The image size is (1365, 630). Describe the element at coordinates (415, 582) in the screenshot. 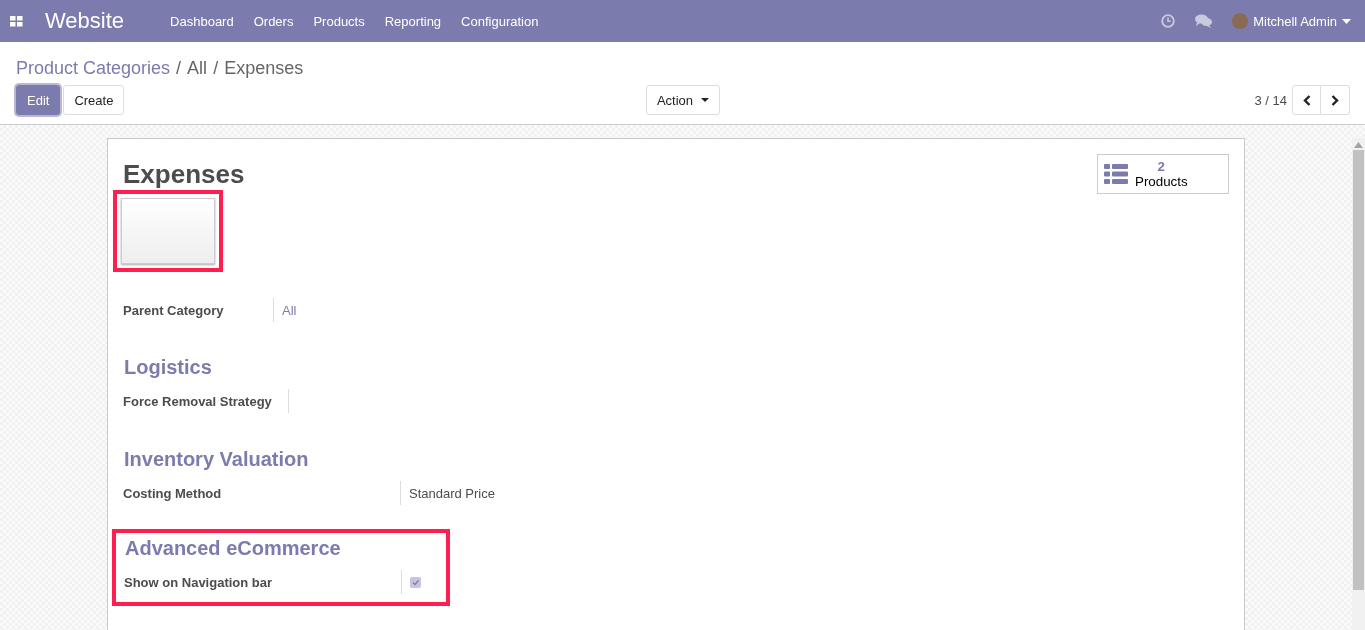

I see `checkbox` at that location.